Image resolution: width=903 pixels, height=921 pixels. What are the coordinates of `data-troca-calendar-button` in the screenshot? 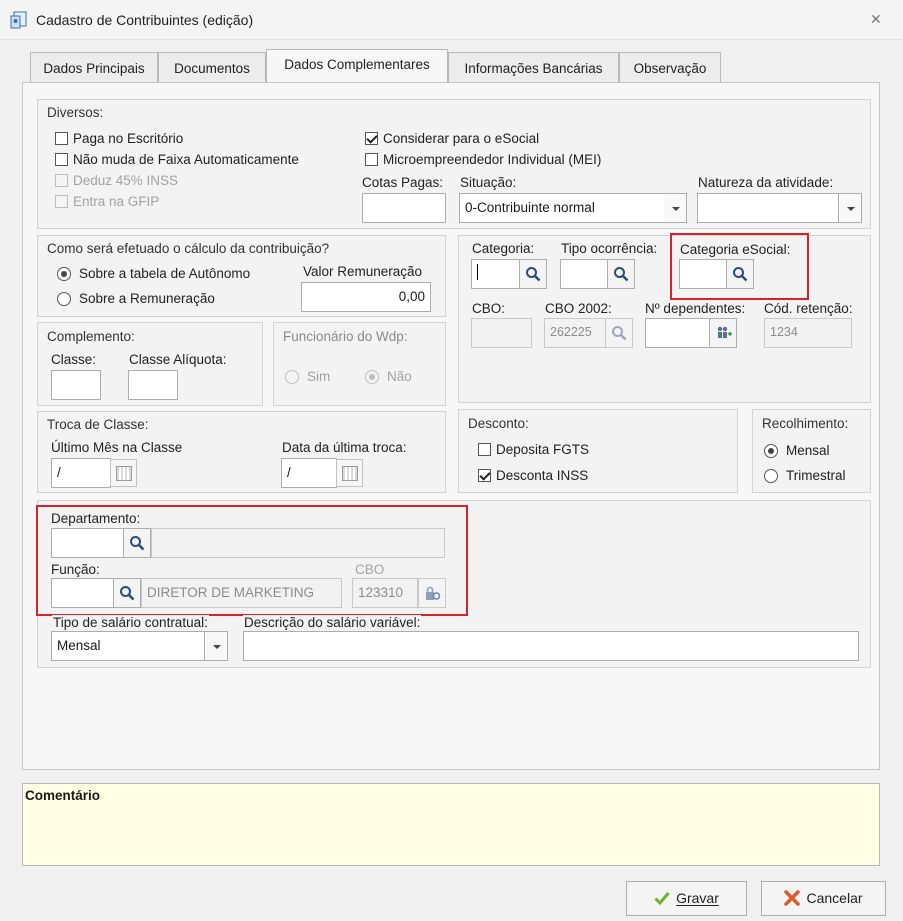 It's located at (349, 473).